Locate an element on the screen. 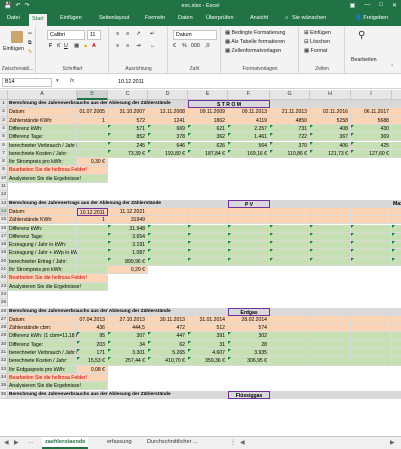 This screenshot has width=401, height=449. value-cell: 571 is located at coordinates (128, 129).